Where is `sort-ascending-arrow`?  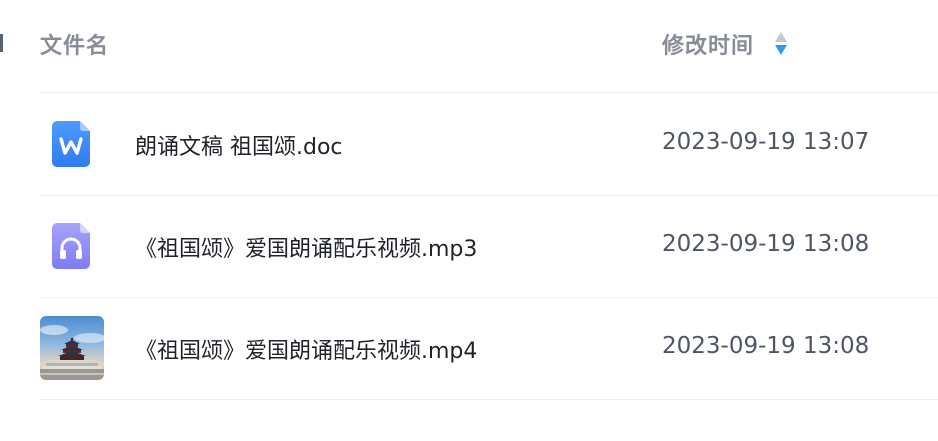 sort-ascending-arrow is located at coordinates (781, 37).